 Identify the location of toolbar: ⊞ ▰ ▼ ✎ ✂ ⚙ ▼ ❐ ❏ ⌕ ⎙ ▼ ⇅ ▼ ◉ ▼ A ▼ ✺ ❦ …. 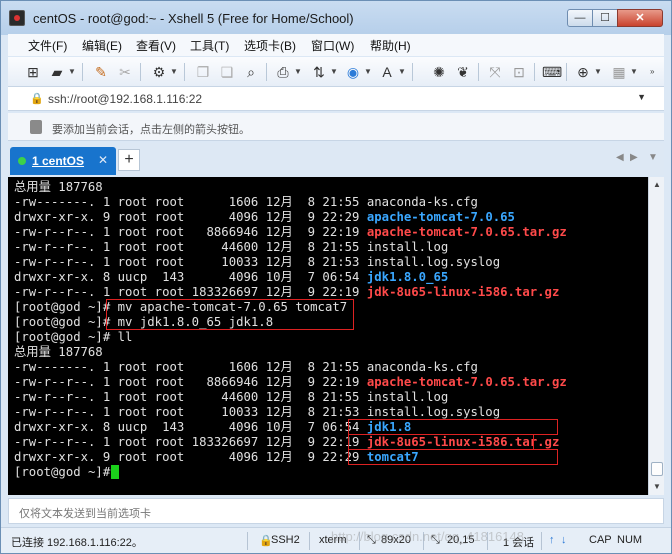
(336, 72).